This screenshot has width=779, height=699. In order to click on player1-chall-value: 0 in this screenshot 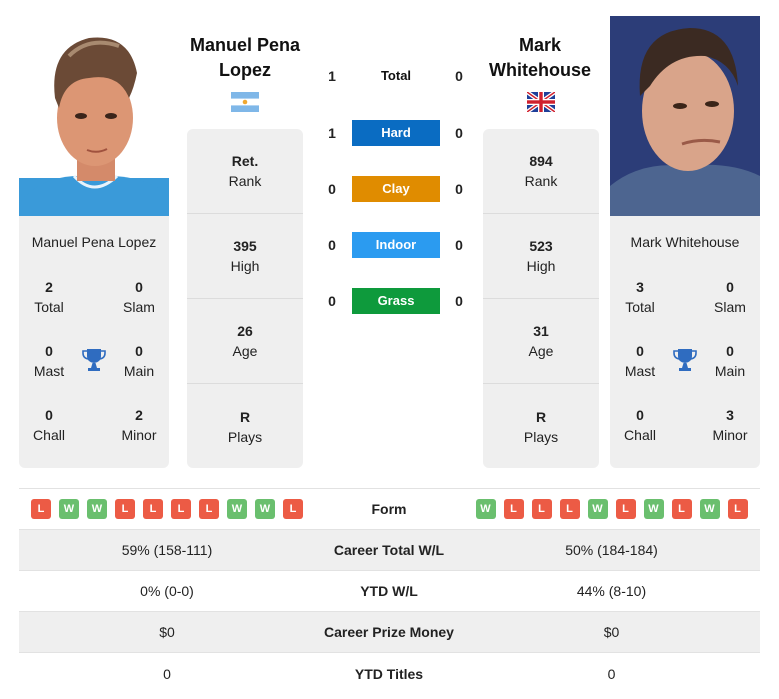, I will do `click(49, 415)`.